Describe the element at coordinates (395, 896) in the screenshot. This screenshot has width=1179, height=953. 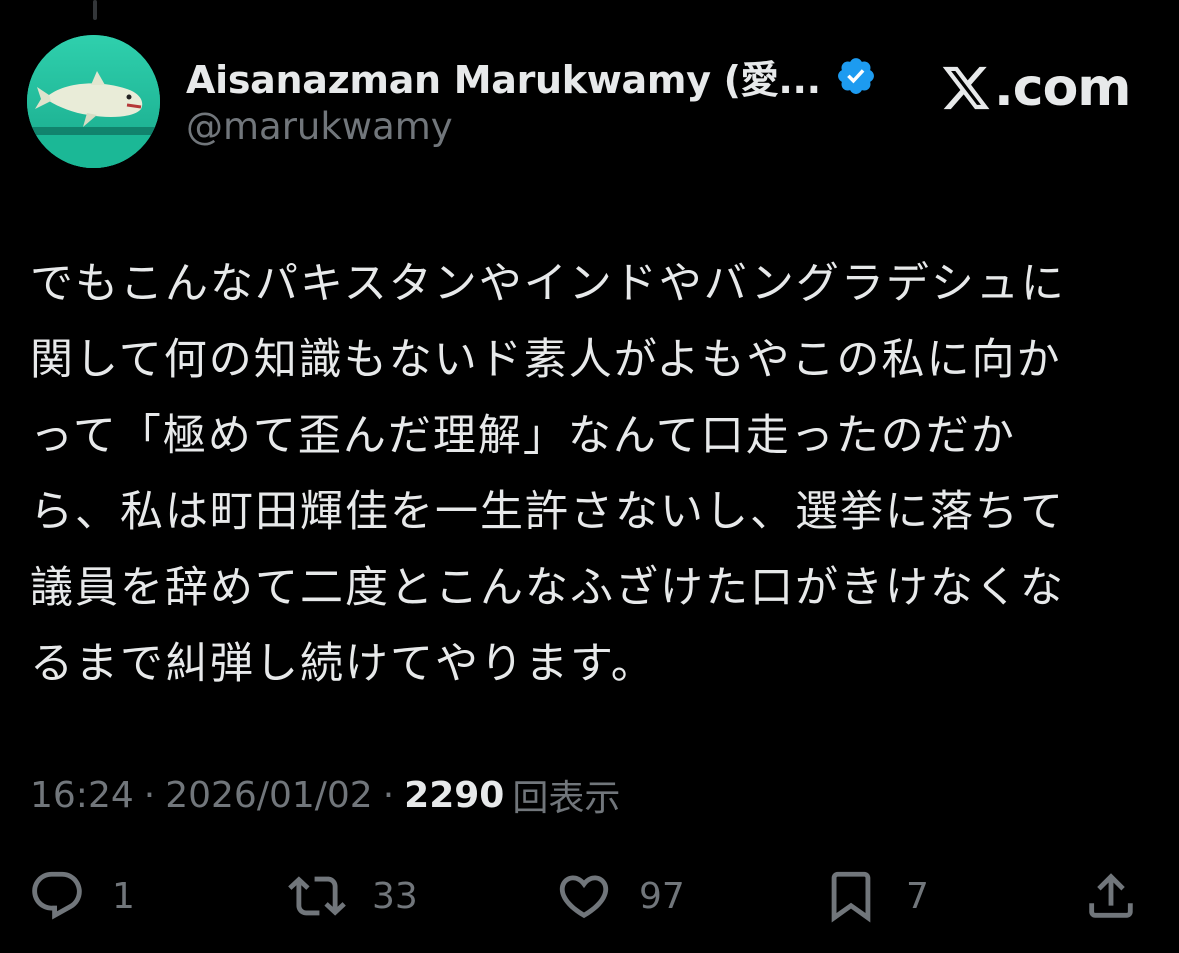
I see `retweet-count: 33` at that location.